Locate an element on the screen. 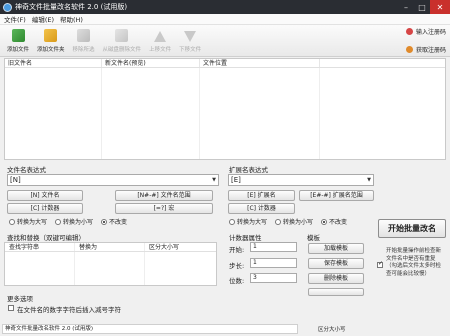 The image size is (450, 336). menu-edit: 编辑(E) is located at coordinates (43, 19).